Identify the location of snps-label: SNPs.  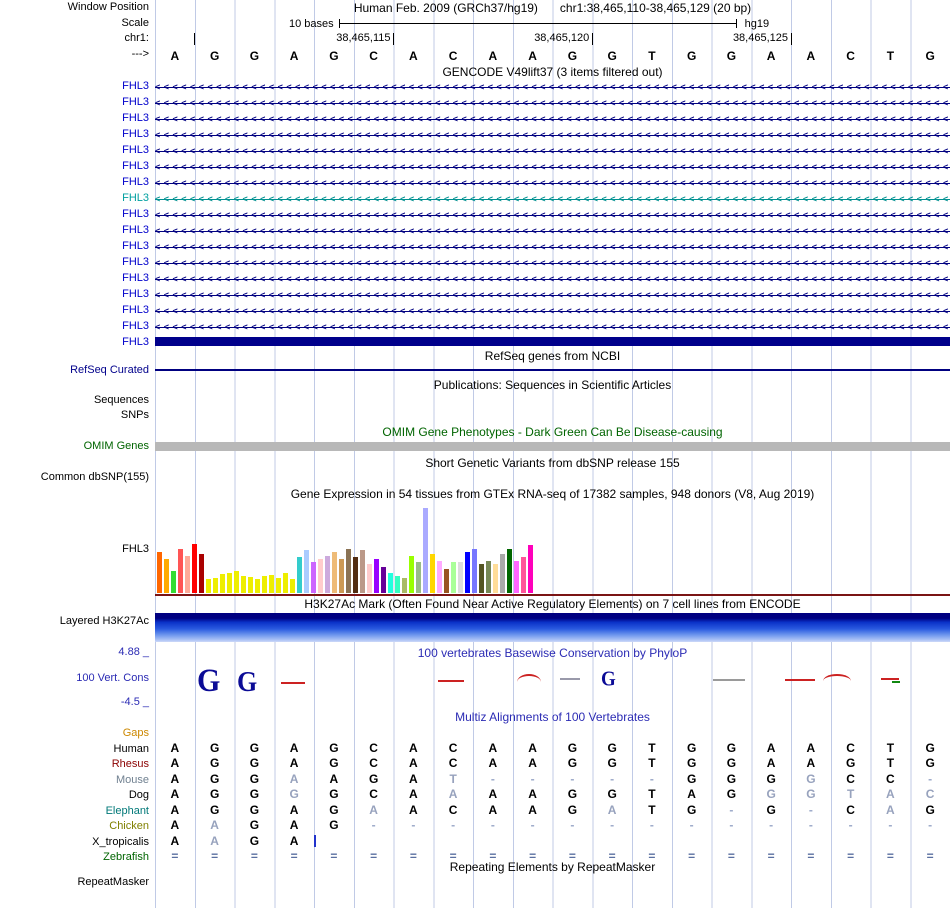
(77, 416).